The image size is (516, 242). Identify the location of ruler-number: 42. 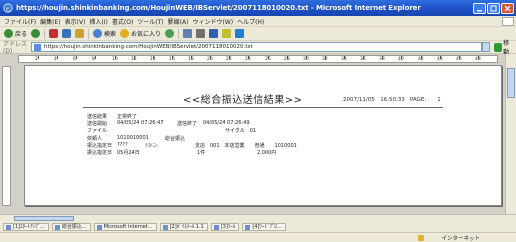
(421, 59).